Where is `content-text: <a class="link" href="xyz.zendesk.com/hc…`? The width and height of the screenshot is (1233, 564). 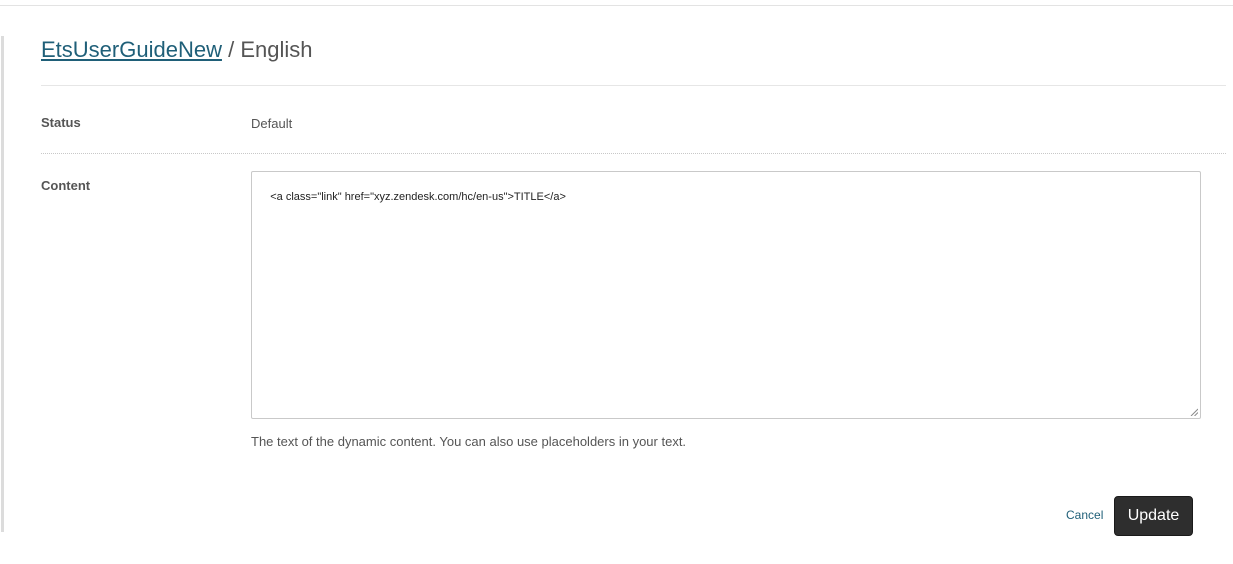 content-text: <a class="link" href="xyz.zendesk.com/hc… is located at coordinates (418, 197).